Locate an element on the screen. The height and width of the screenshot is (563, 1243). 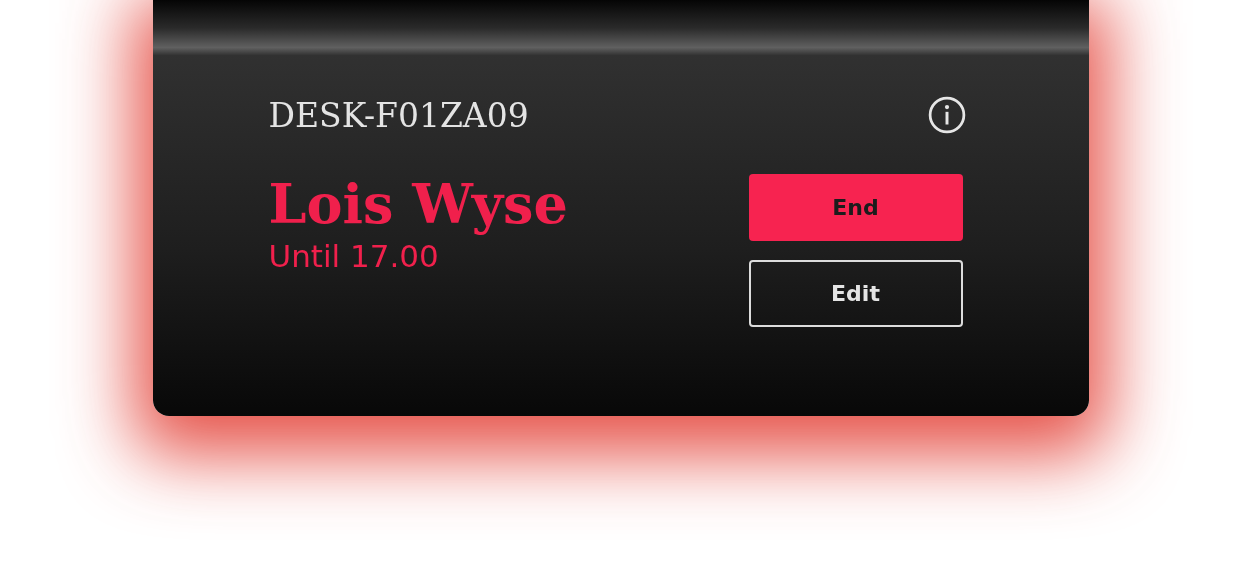
end-button: End is located at coordinates (855, 207).